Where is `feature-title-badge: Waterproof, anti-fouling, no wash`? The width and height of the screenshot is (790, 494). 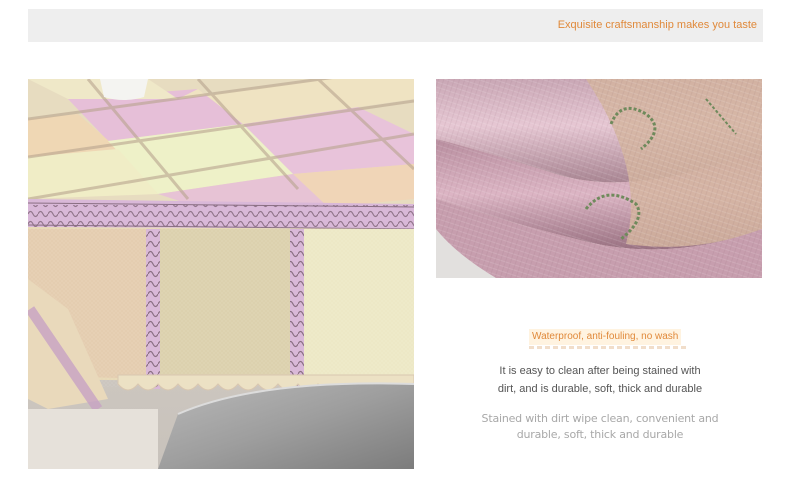 feature-title-badge: Waterproof, anti-fouling, no wash is located at coordinates (605, 337).